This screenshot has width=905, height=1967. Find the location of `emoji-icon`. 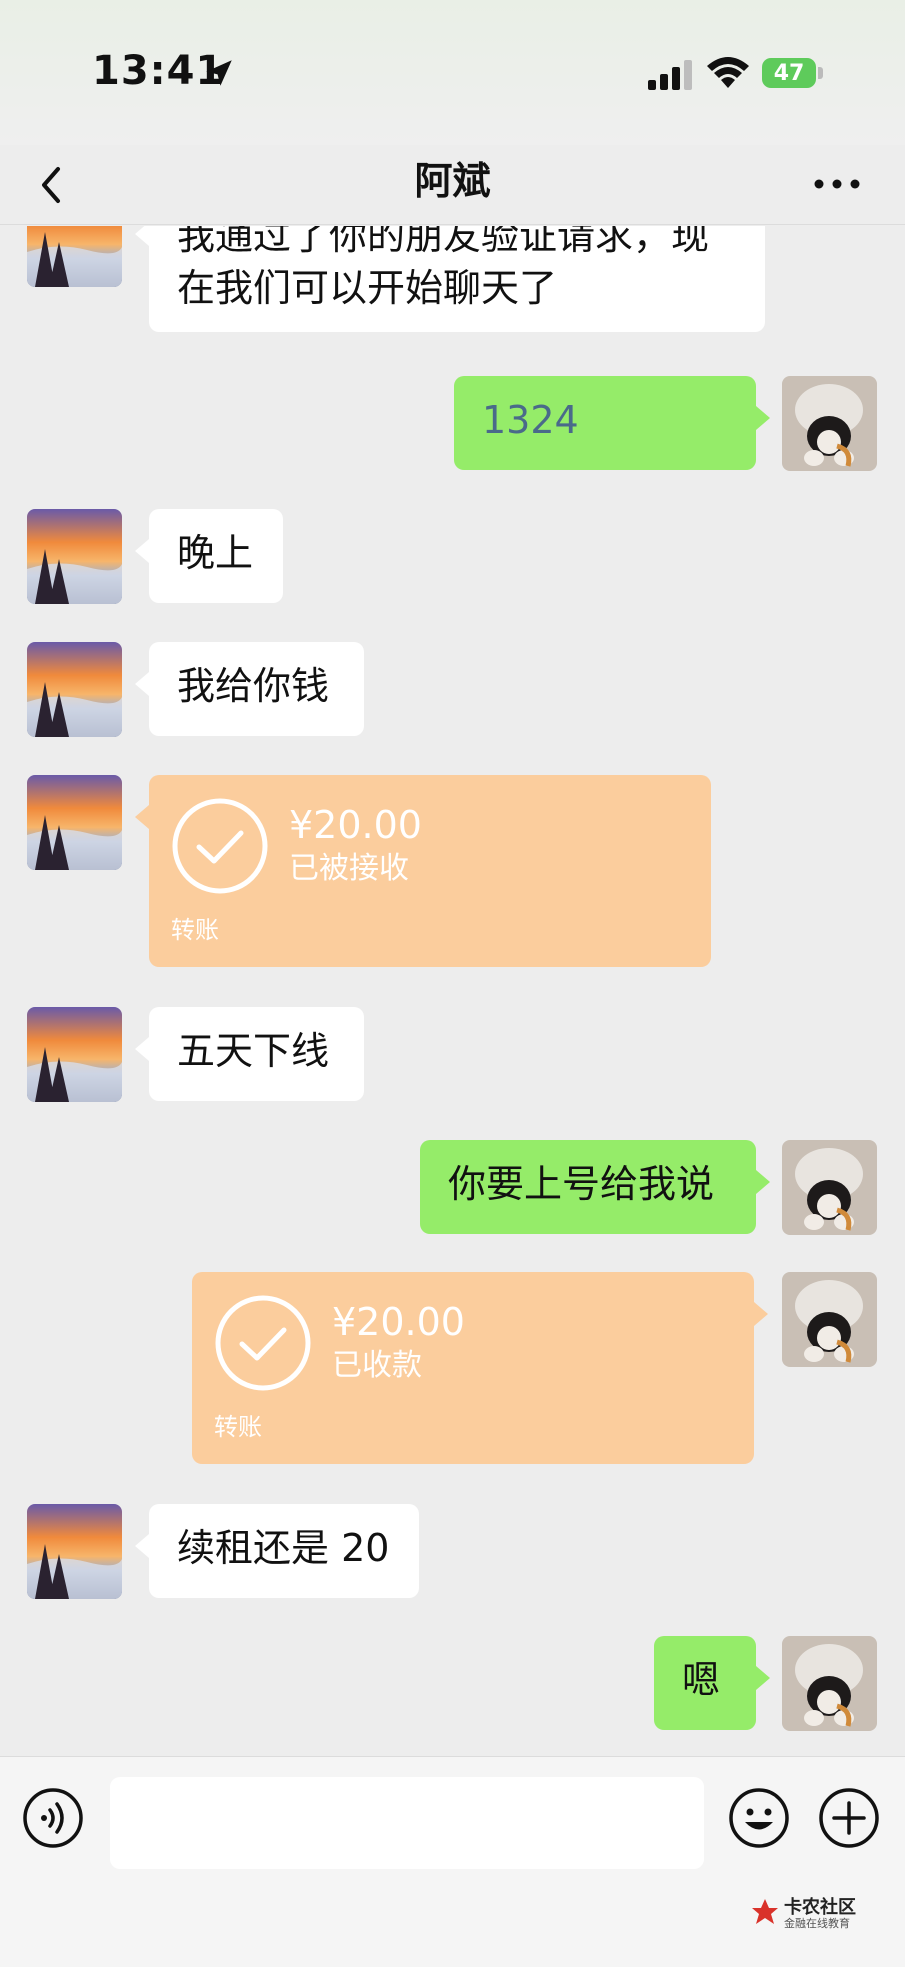

emoji-icon is located at coordinates (759, 1818).